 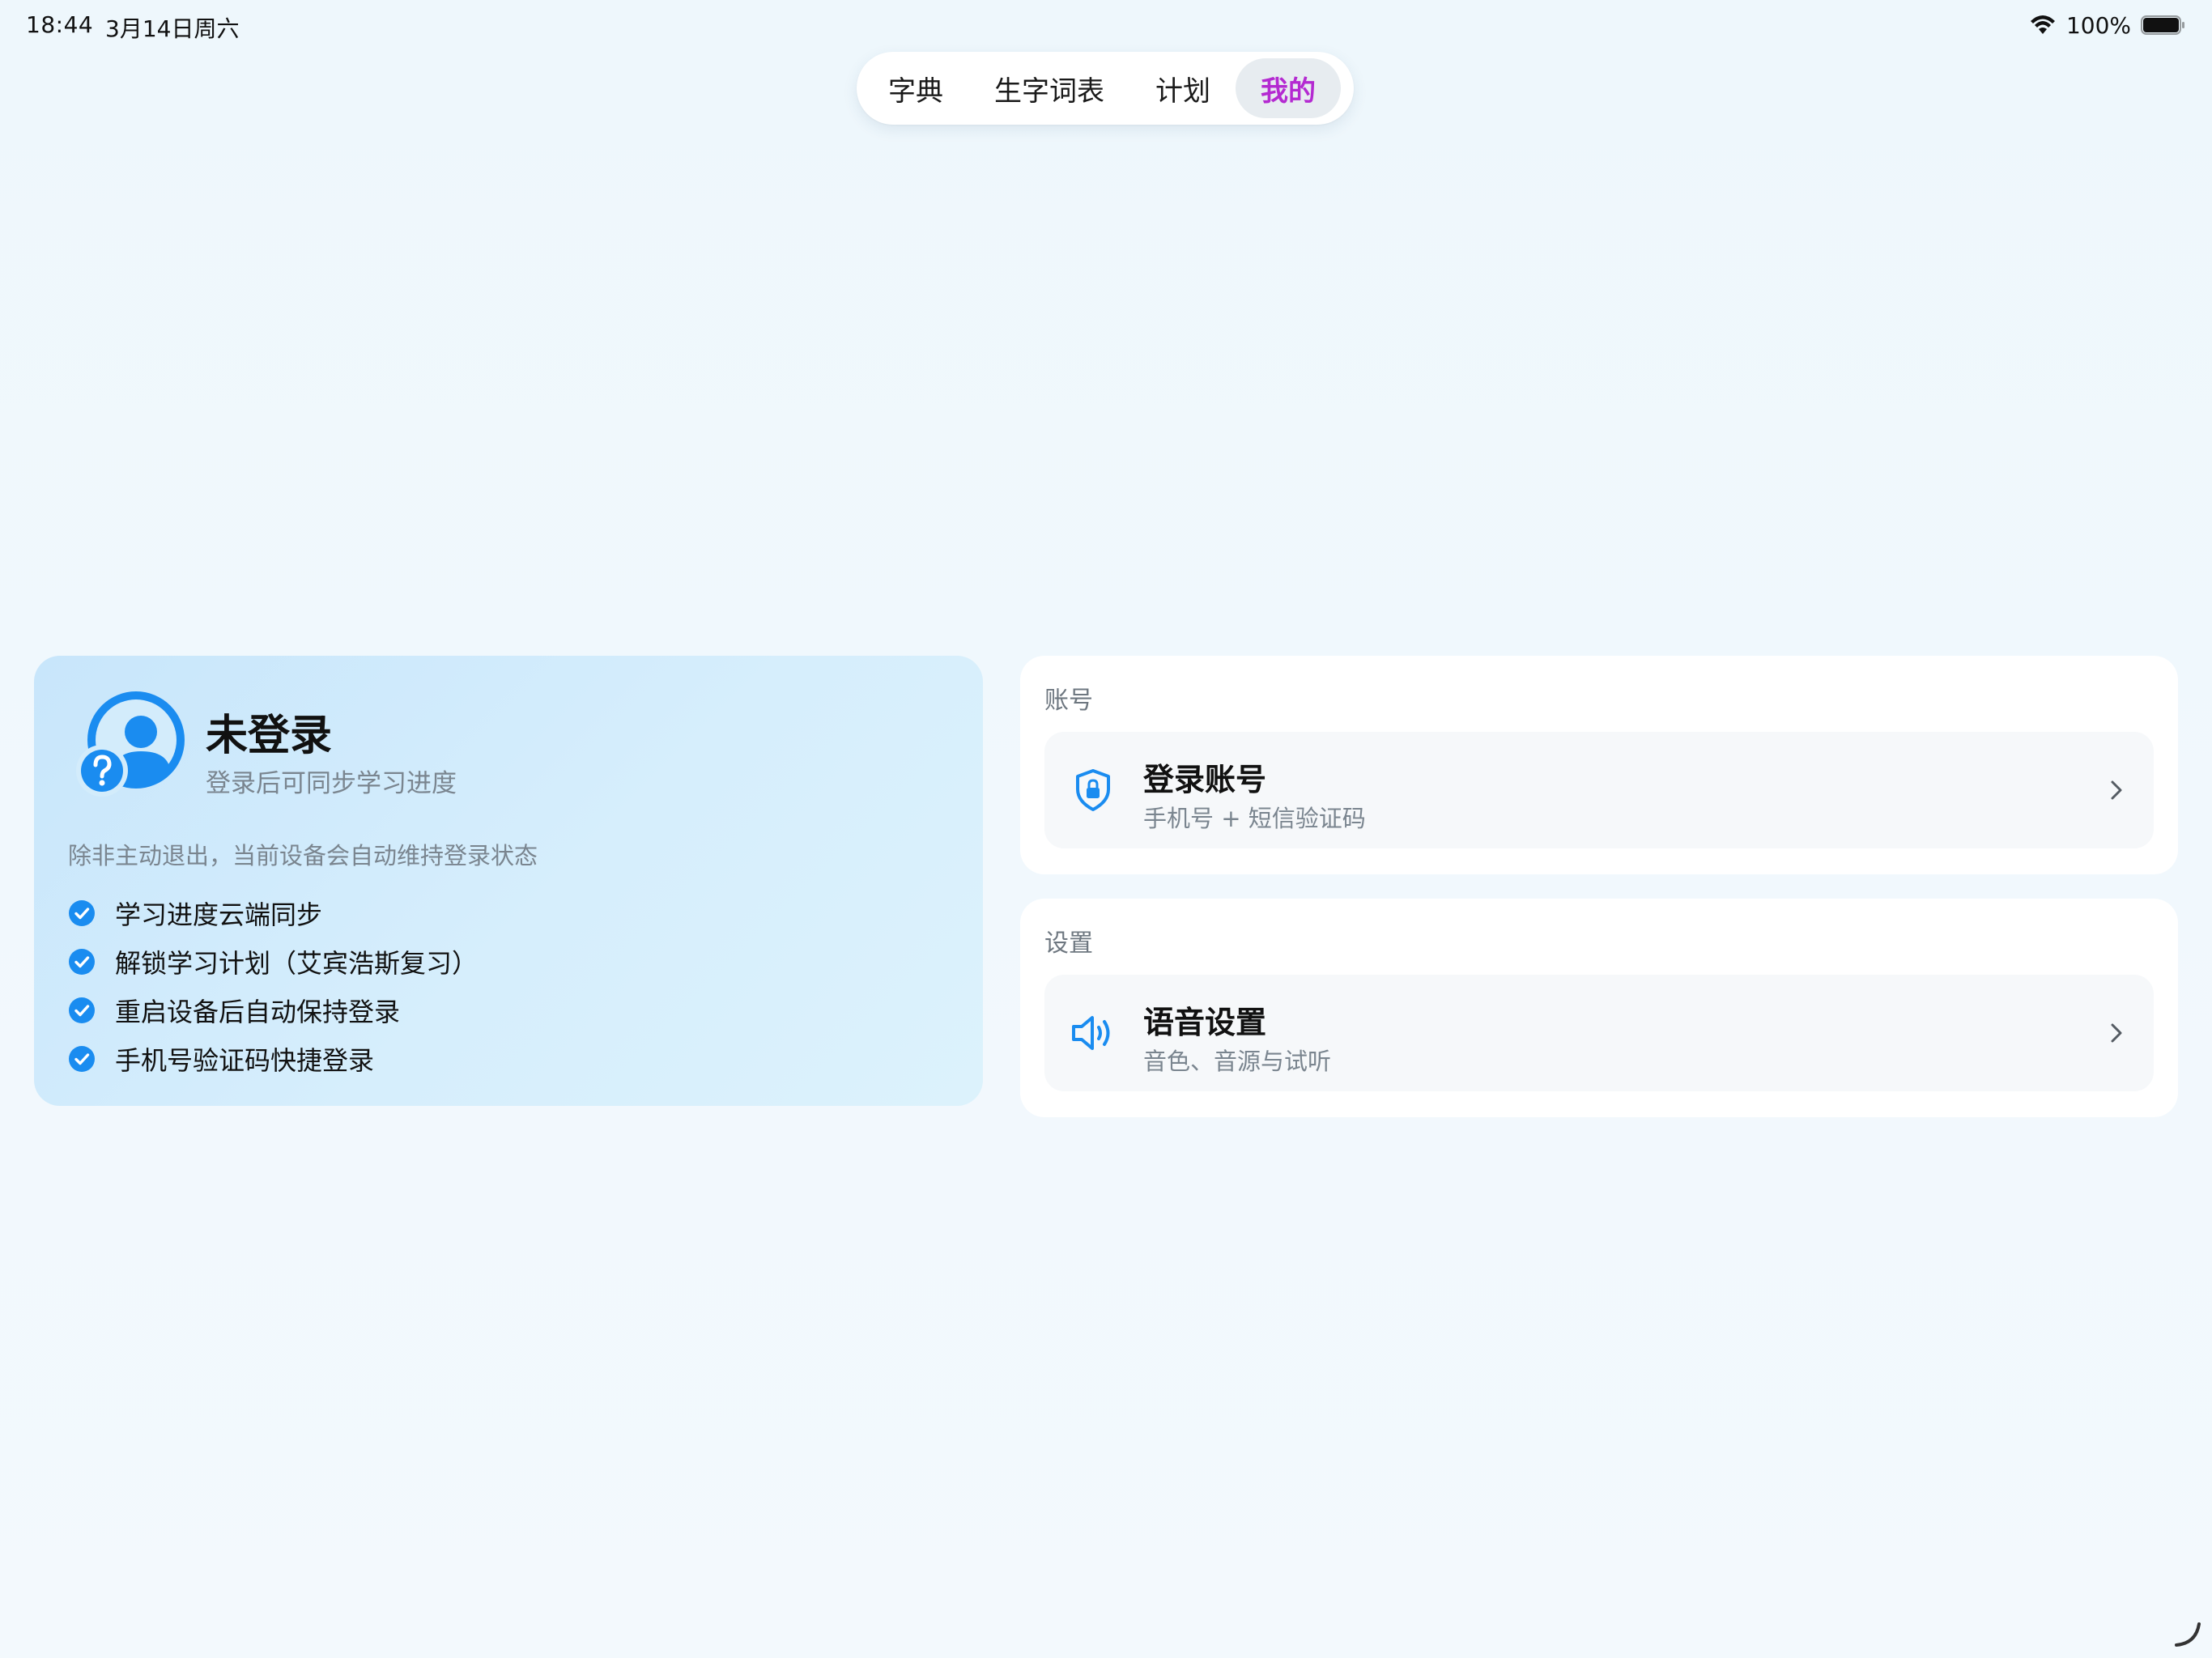 What do you see at coordinates (1091, 1033) in the screenshot?
I see `speaker-icon` at bounding box center [1091, 1033].